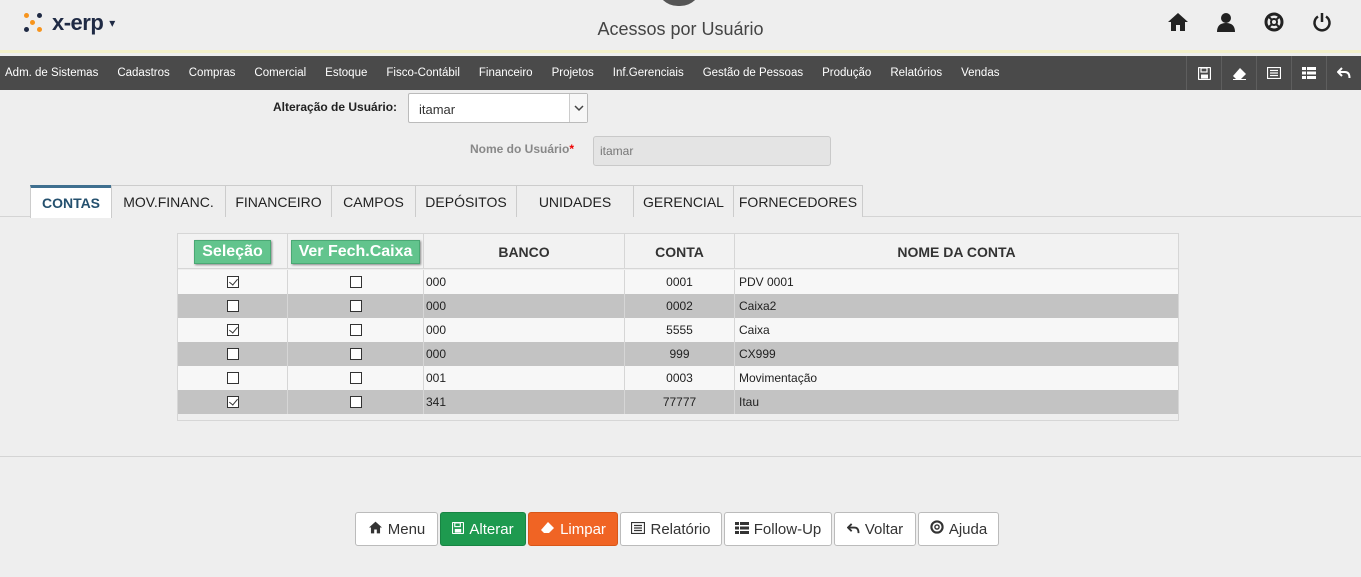  What do you see at coordinates (678, 282) in the screenshot?
I see `table-row: 000 0001 PDV 0001` at bounding box center [678, 282].